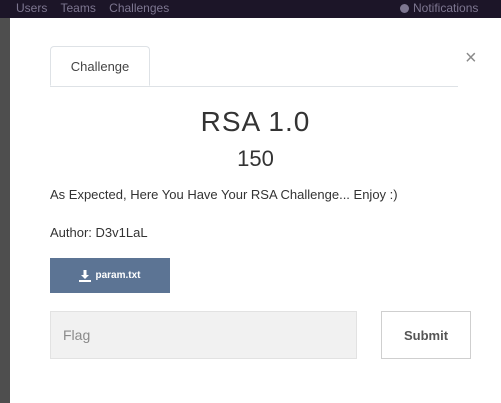 The height and width of the screenshot is (403, 501). Describe the element at coordinates (99, 232) in the screenshot. I see `challenge-author: Author: D3v1LaL` at that location.